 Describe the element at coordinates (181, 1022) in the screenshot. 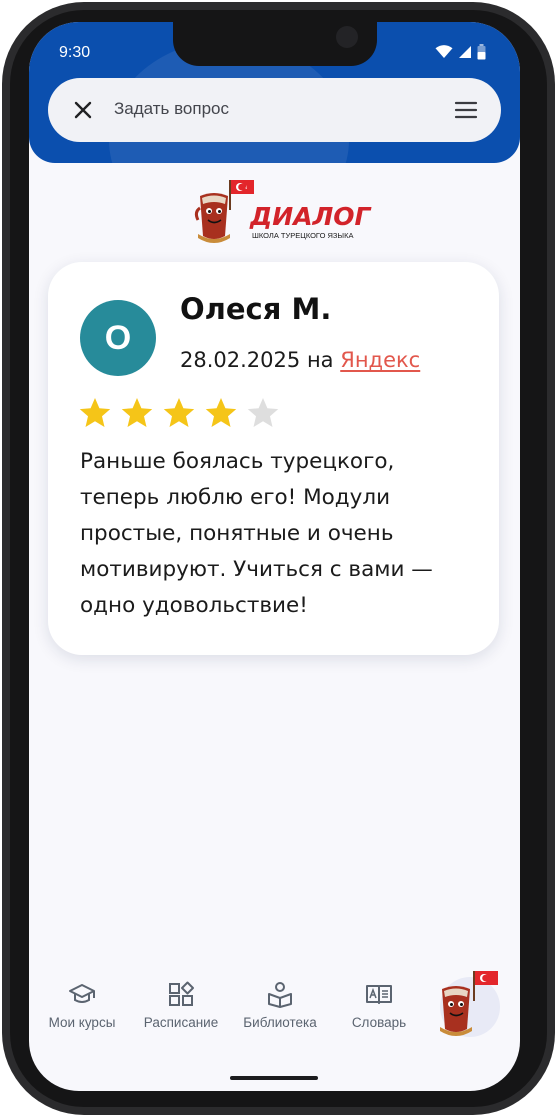

I see `nav-label: Расписание` at that location.